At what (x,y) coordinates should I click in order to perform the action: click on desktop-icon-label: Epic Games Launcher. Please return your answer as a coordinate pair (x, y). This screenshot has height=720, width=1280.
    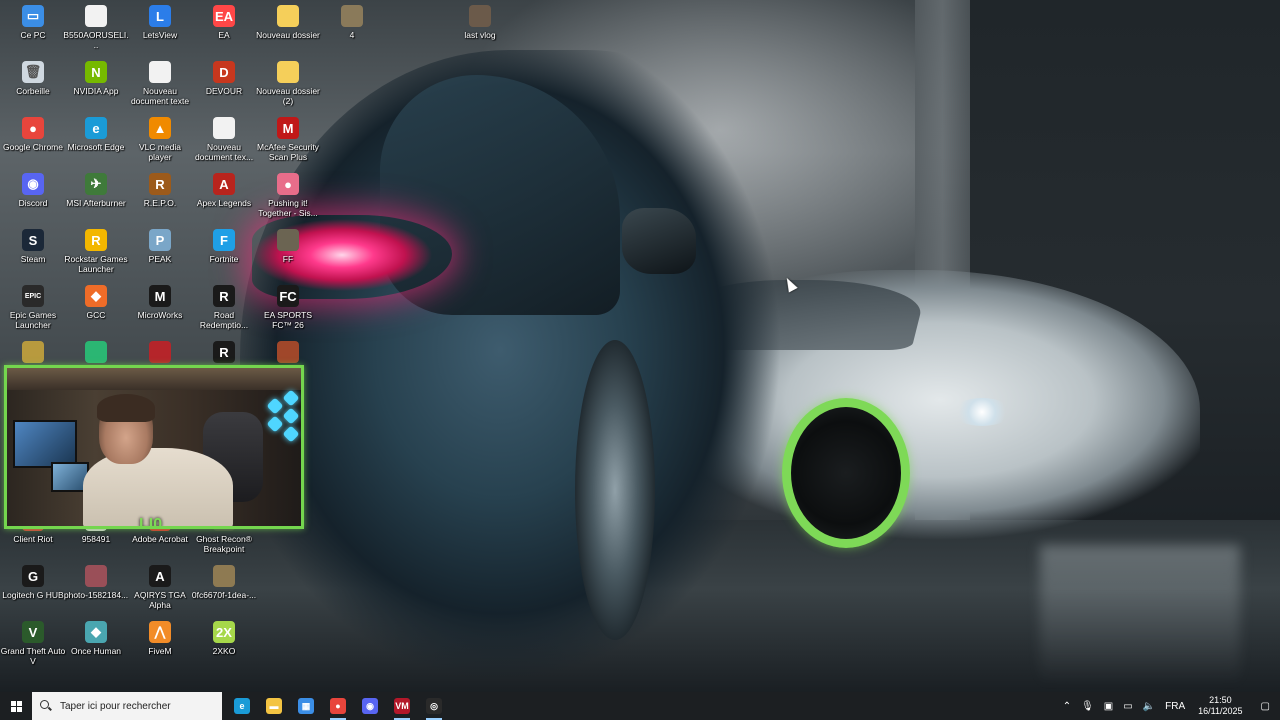
    Looking at the image, I should click on (33, 320).